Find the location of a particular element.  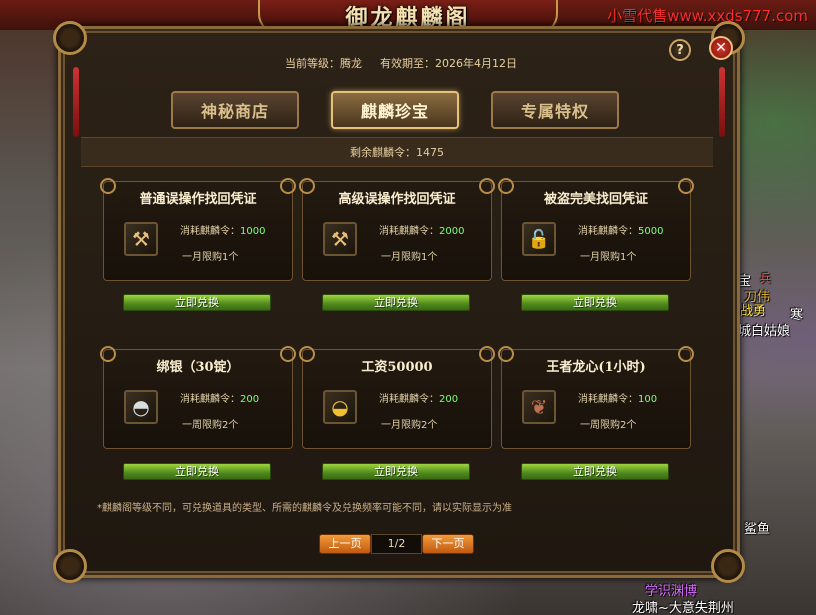

tab-qilin-treasure: 麒麟珍宝 is located at coordinates (395, 110).